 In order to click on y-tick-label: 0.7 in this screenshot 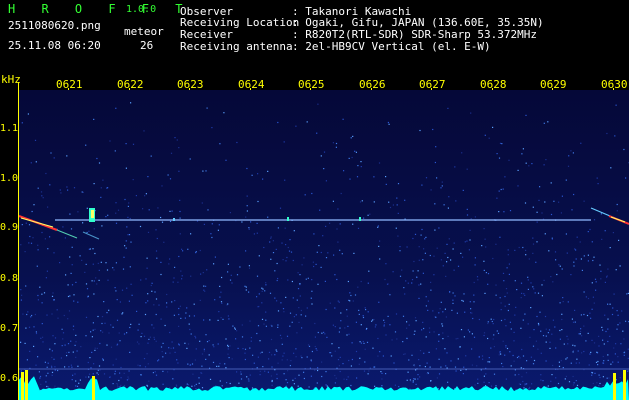, I will do `click(9, 328)`.